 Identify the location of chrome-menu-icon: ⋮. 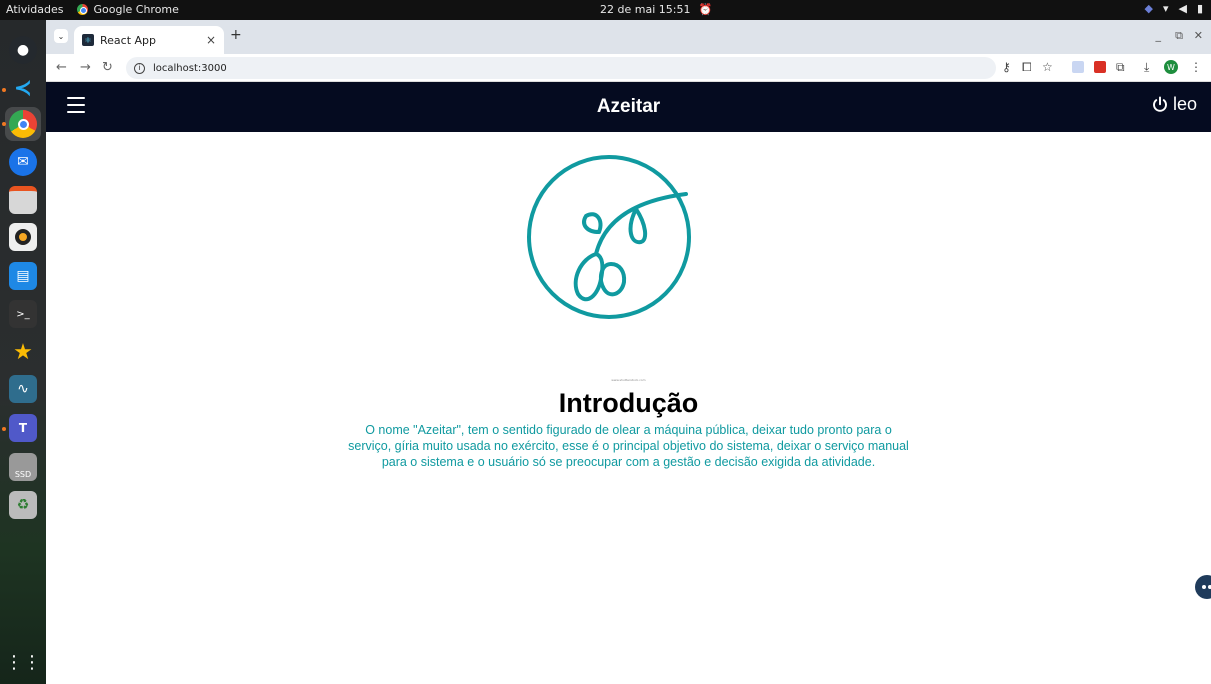
(1196, 67).